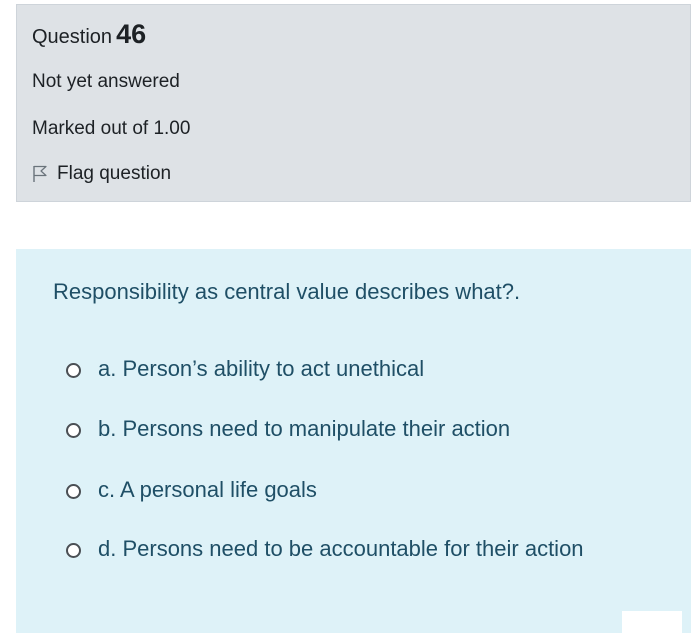 This screenshot has width=700, height=633. What do you see at coordinates (106, 81) in the screenshot?
I see `question-state: Not yet answered` at bounding box center [106, 81].